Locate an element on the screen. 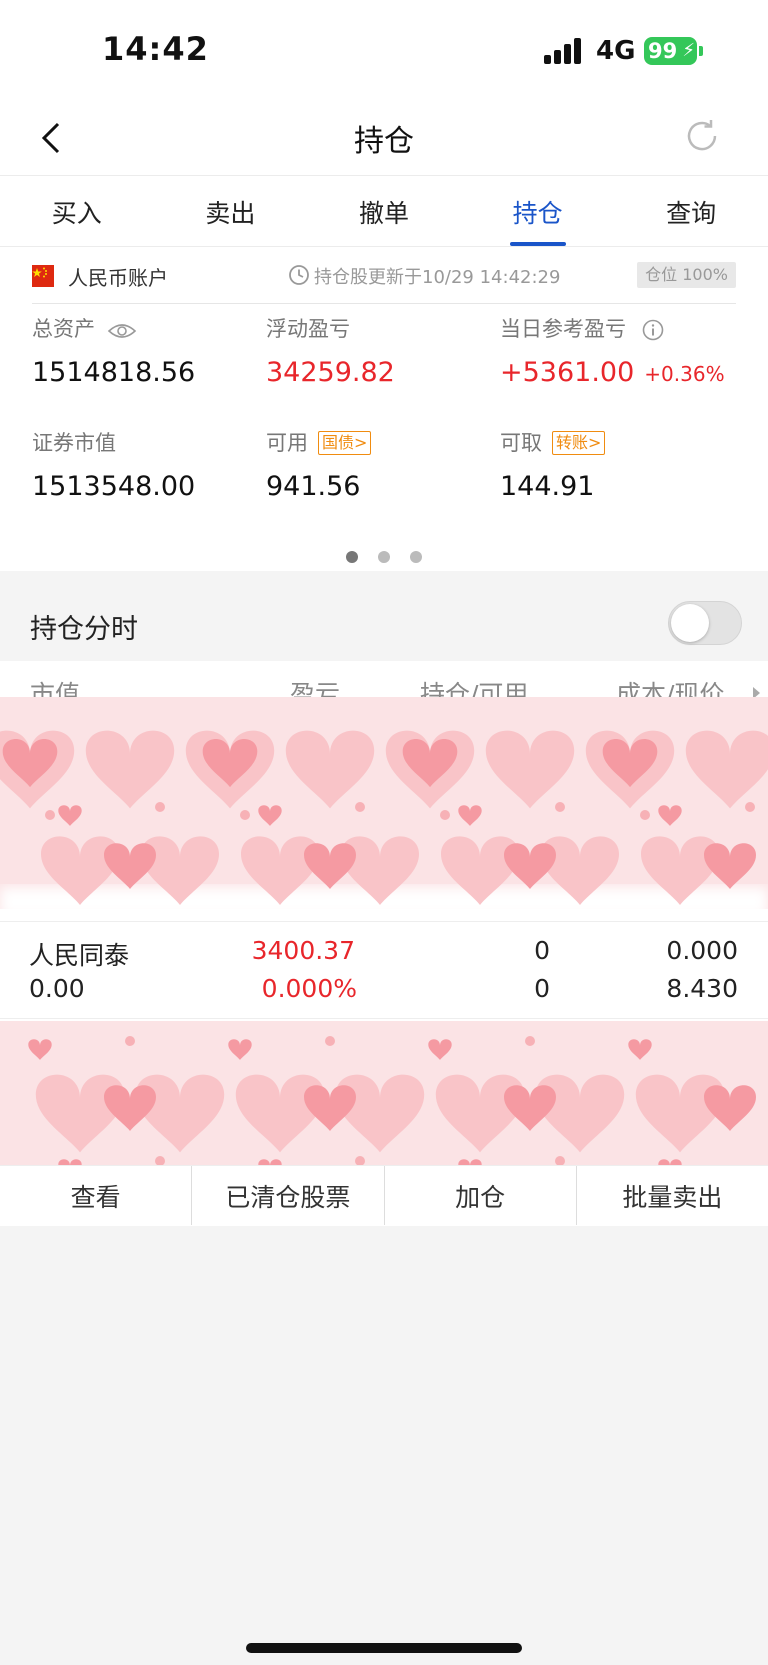  realtime-toggle is located at coordinates (705, 623).